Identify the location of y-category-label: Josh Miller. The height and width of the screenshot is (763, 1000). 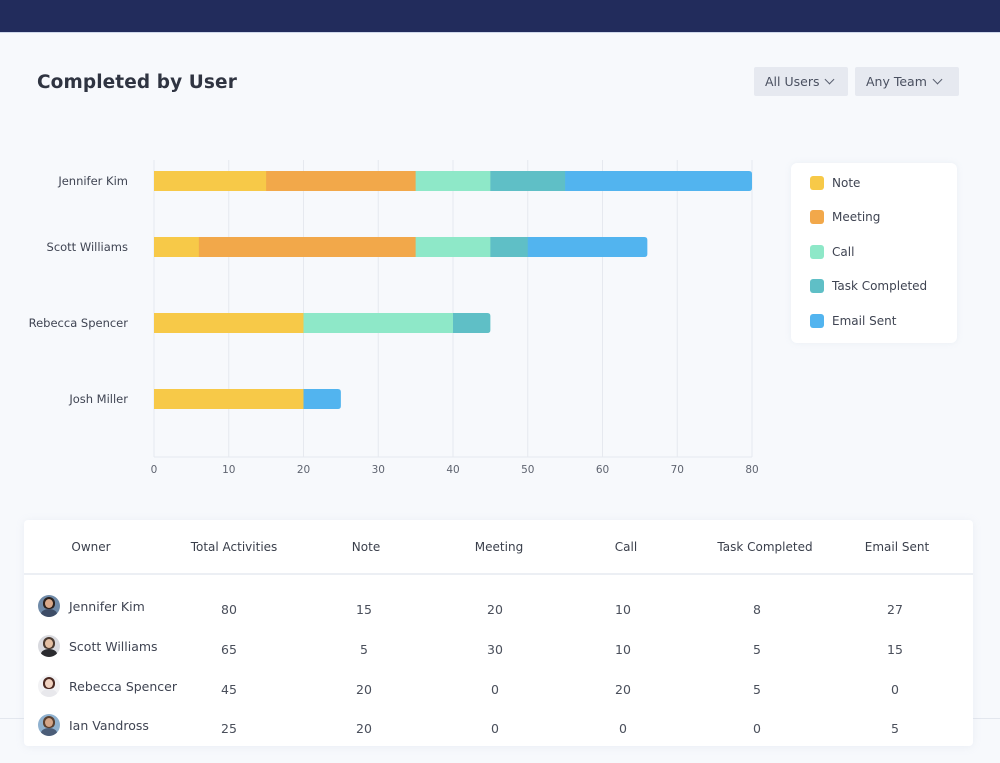
(98, 399).